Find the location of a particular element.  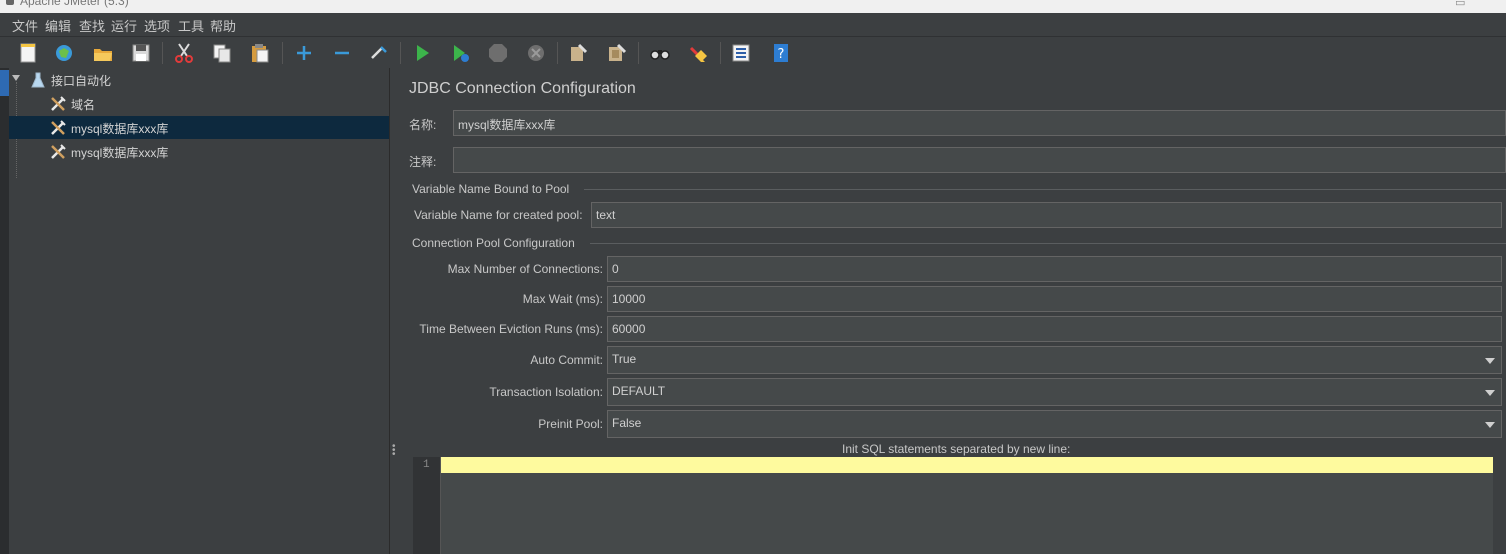

title-bar: Apache JMeter (5.3) ▭ is located at coordinates (753, 6).